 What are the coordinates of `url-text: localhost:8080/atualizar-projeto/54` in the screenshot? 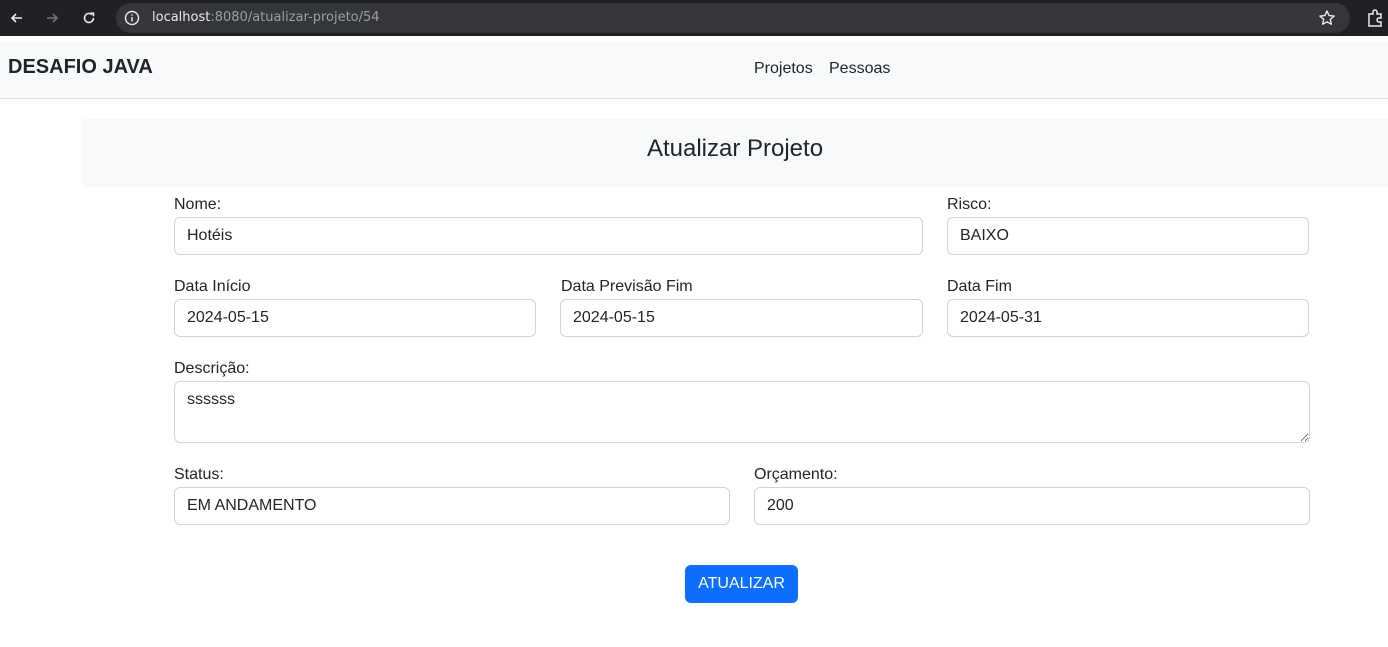 It's located at (266, 17).